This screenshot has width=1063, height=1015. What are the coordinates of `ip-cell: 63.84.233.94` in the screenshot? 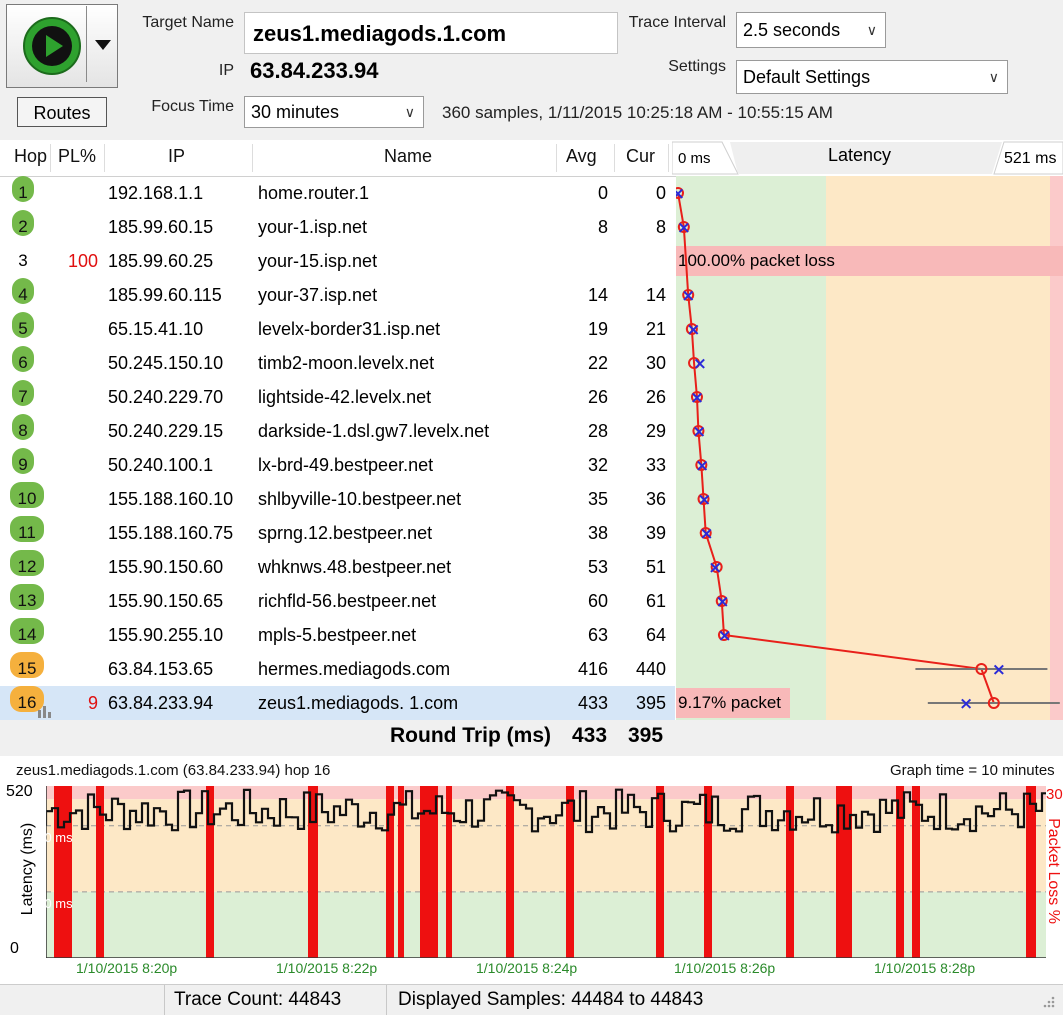 It's located at (161, 703).